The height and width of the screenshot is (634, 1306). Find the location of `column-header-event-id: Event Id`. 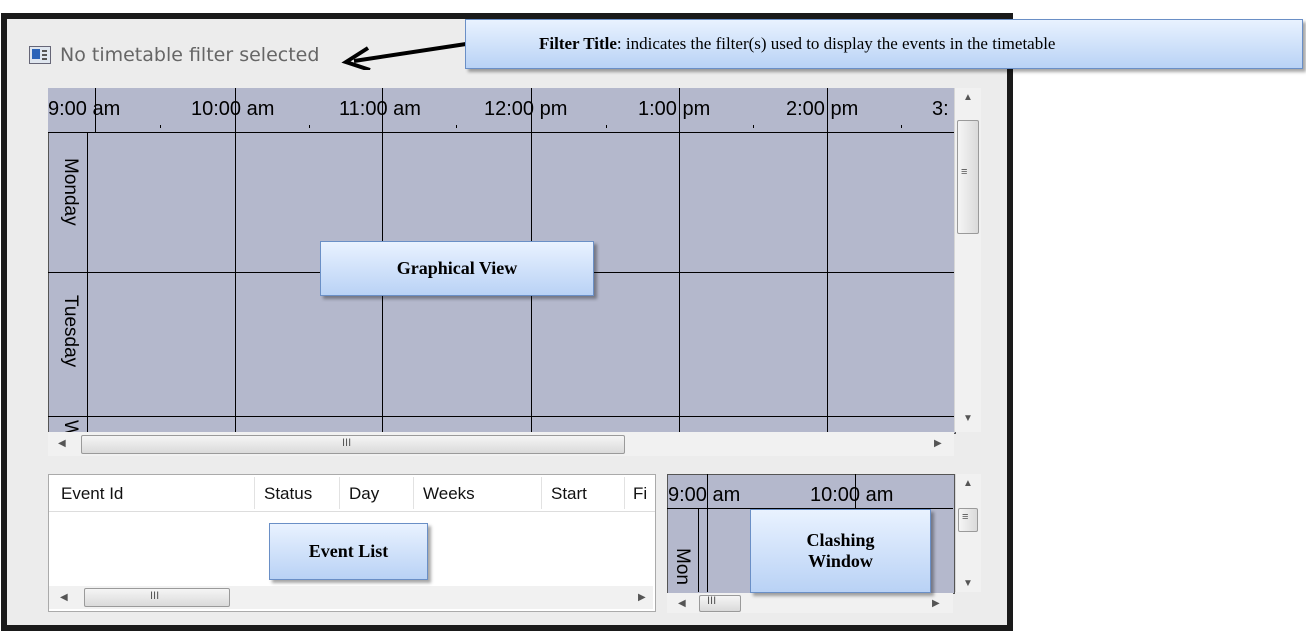

column-header-event-id: Event Id is located at coordinates (92, 494).